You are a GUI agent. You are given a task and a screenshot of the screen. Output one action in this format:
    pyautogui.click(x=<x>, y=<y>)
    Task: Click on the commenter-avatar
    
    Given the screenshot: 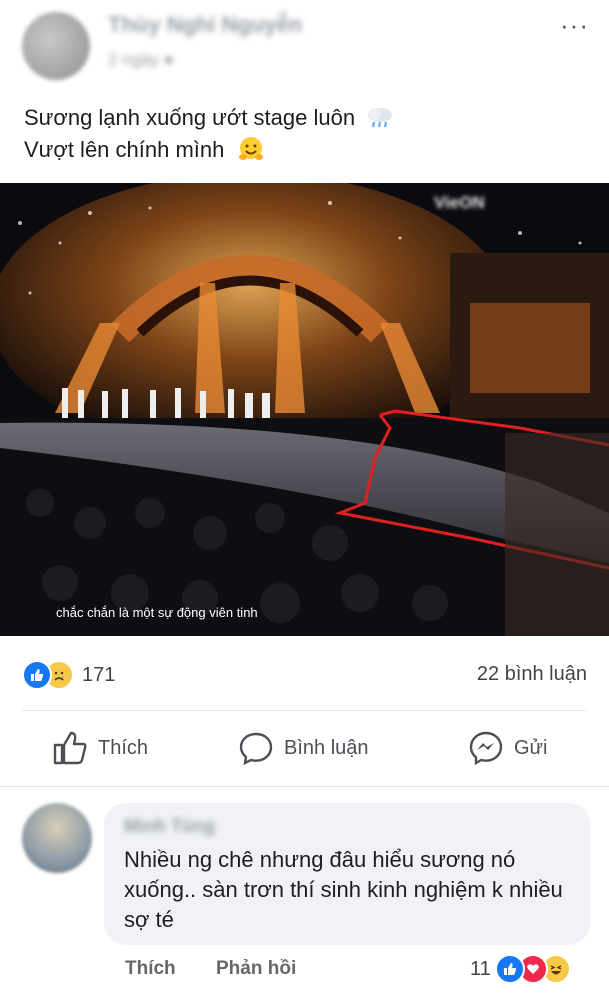 What is the action you would take?
    pyautogui.click(x=57, y=838)
    